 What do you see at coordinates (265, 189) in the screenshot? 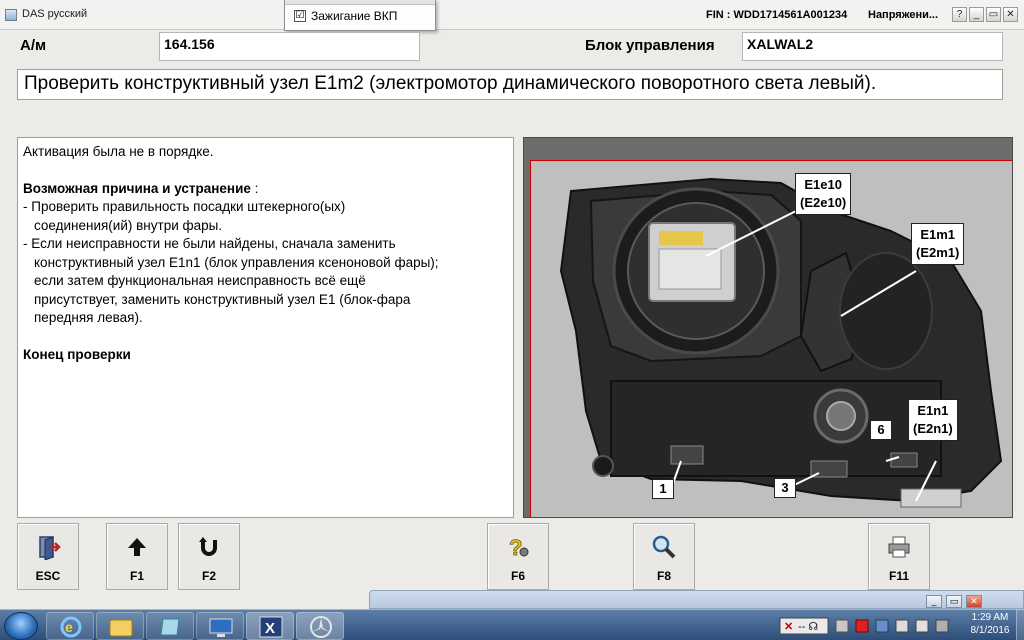
I see `cause-heading: Возможная причина и устранение :` at bounding box center [265, 189].